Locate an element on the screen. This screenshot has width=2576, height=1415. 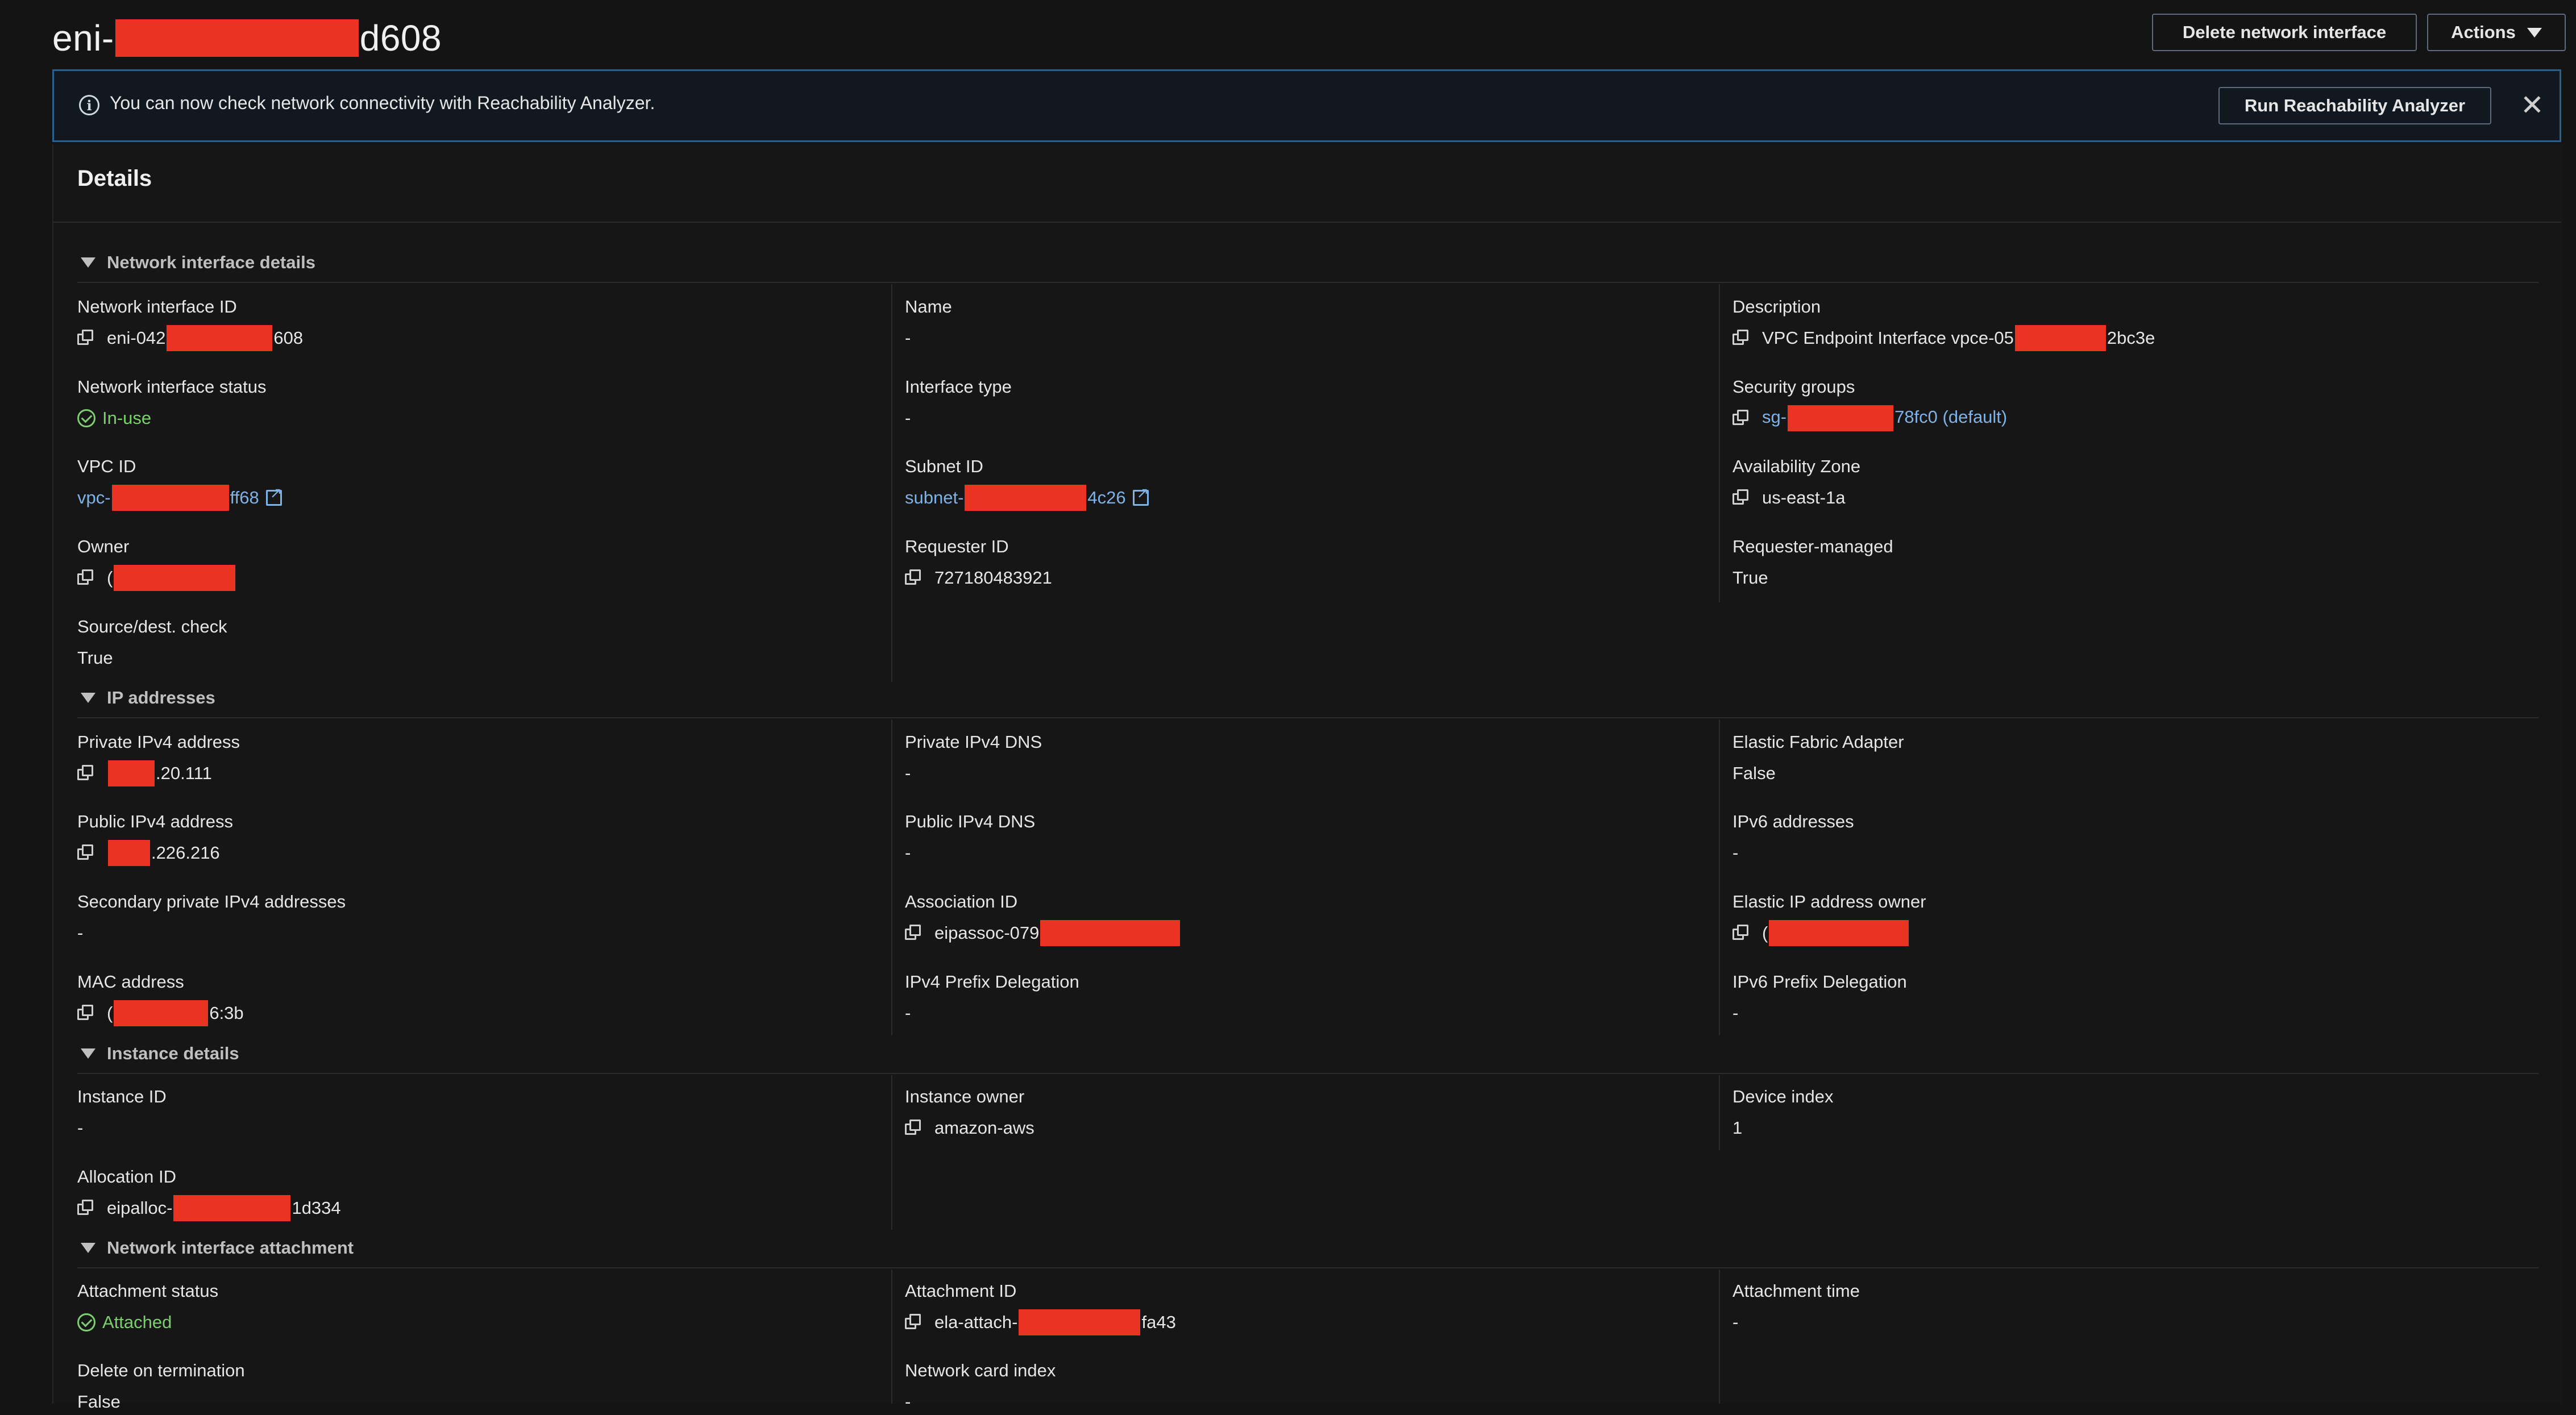
field-value: 727180483921 is located at coordinates (979, 578).